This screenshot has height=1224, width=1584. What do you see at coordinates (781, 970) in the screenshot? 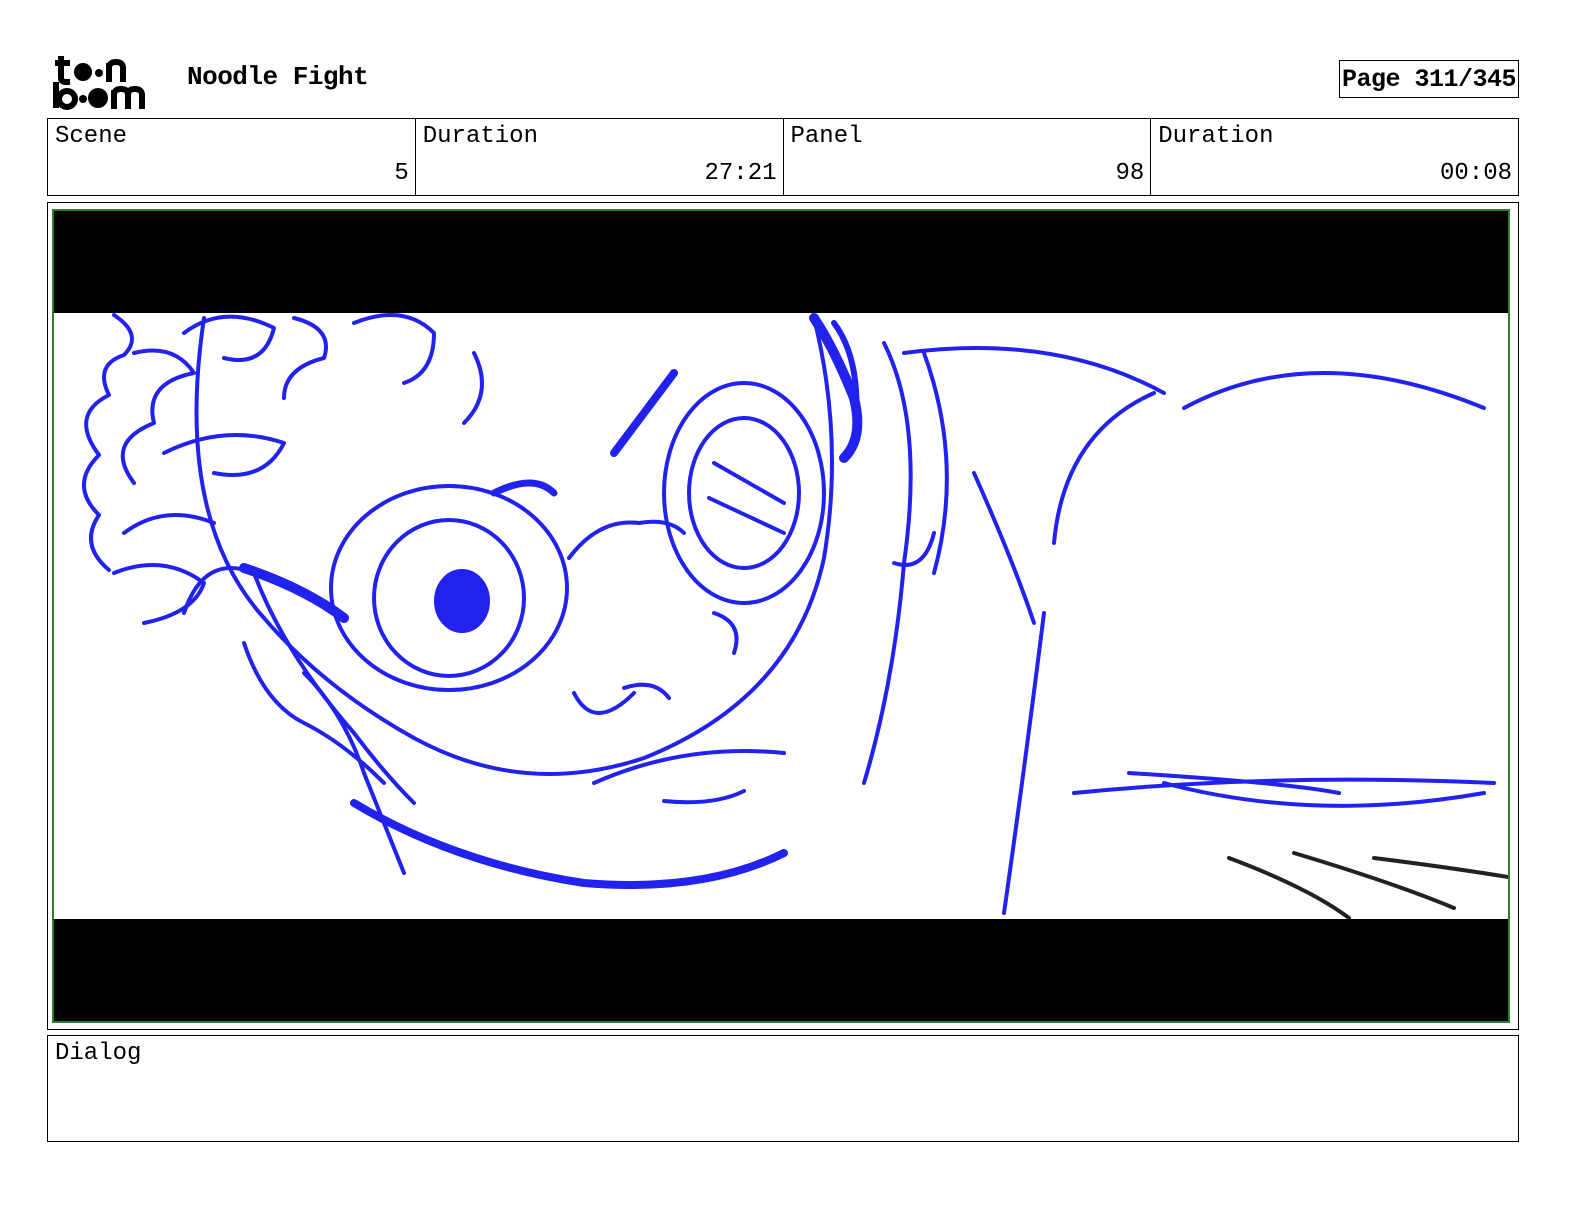
I see `letterbox-bottom` at bounding box center [781, 970].